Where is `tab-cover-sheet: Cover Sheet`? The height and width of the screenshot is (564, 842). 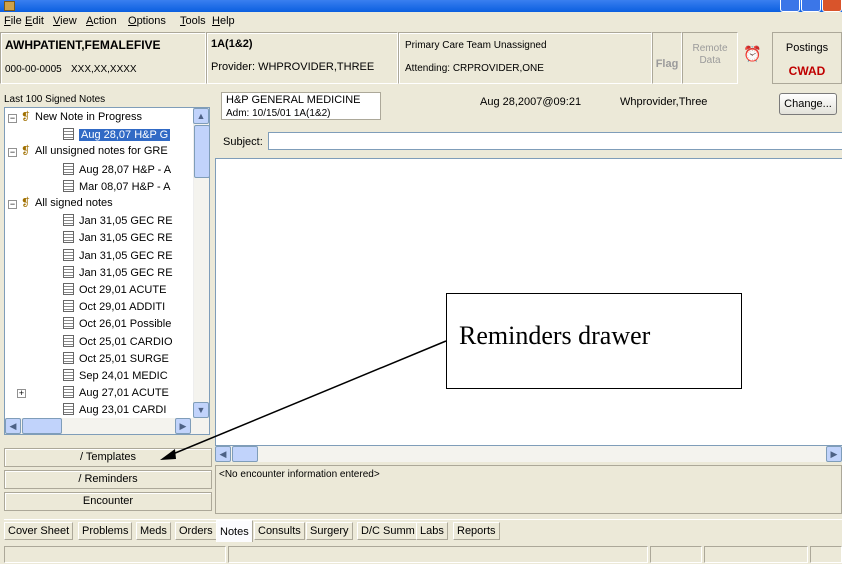 tab-cover-sheet: Cover Sheet is located at coordinates (39, 531).